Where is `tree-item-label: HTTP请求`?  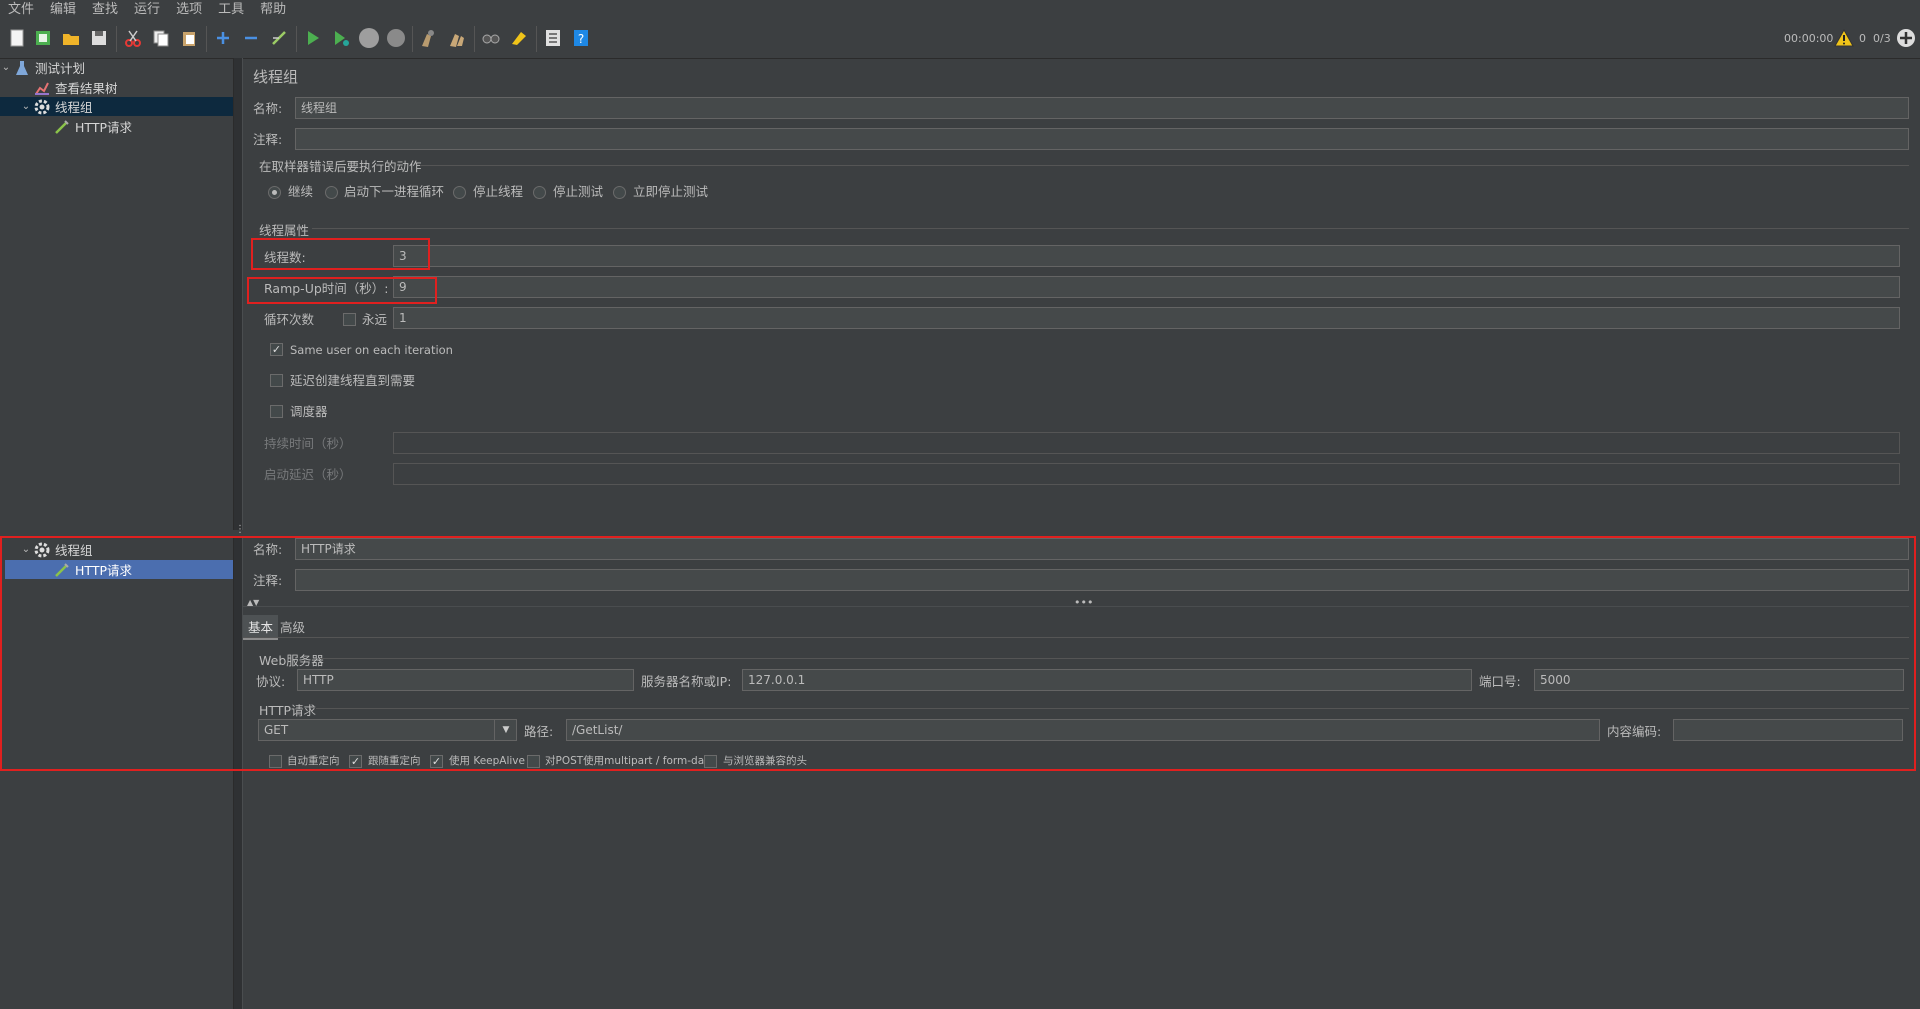 tree-item-label: HTTP请求 is located at coordinates (103, 570).